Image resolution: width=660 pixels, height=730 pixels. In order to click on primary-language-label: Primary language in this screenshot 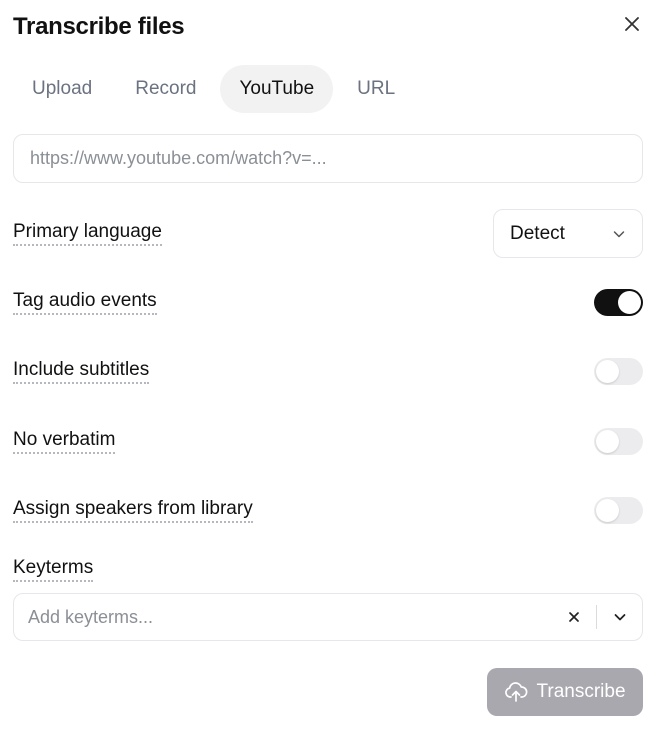, I will do `click(87, 233)`.